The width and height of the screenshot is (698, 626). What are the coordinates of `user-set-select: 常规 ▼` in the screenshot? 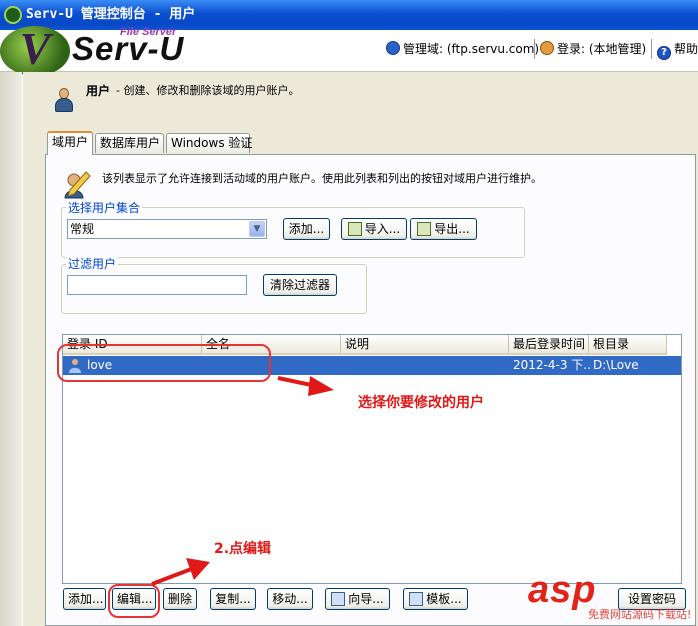 It's located at (167, 229).